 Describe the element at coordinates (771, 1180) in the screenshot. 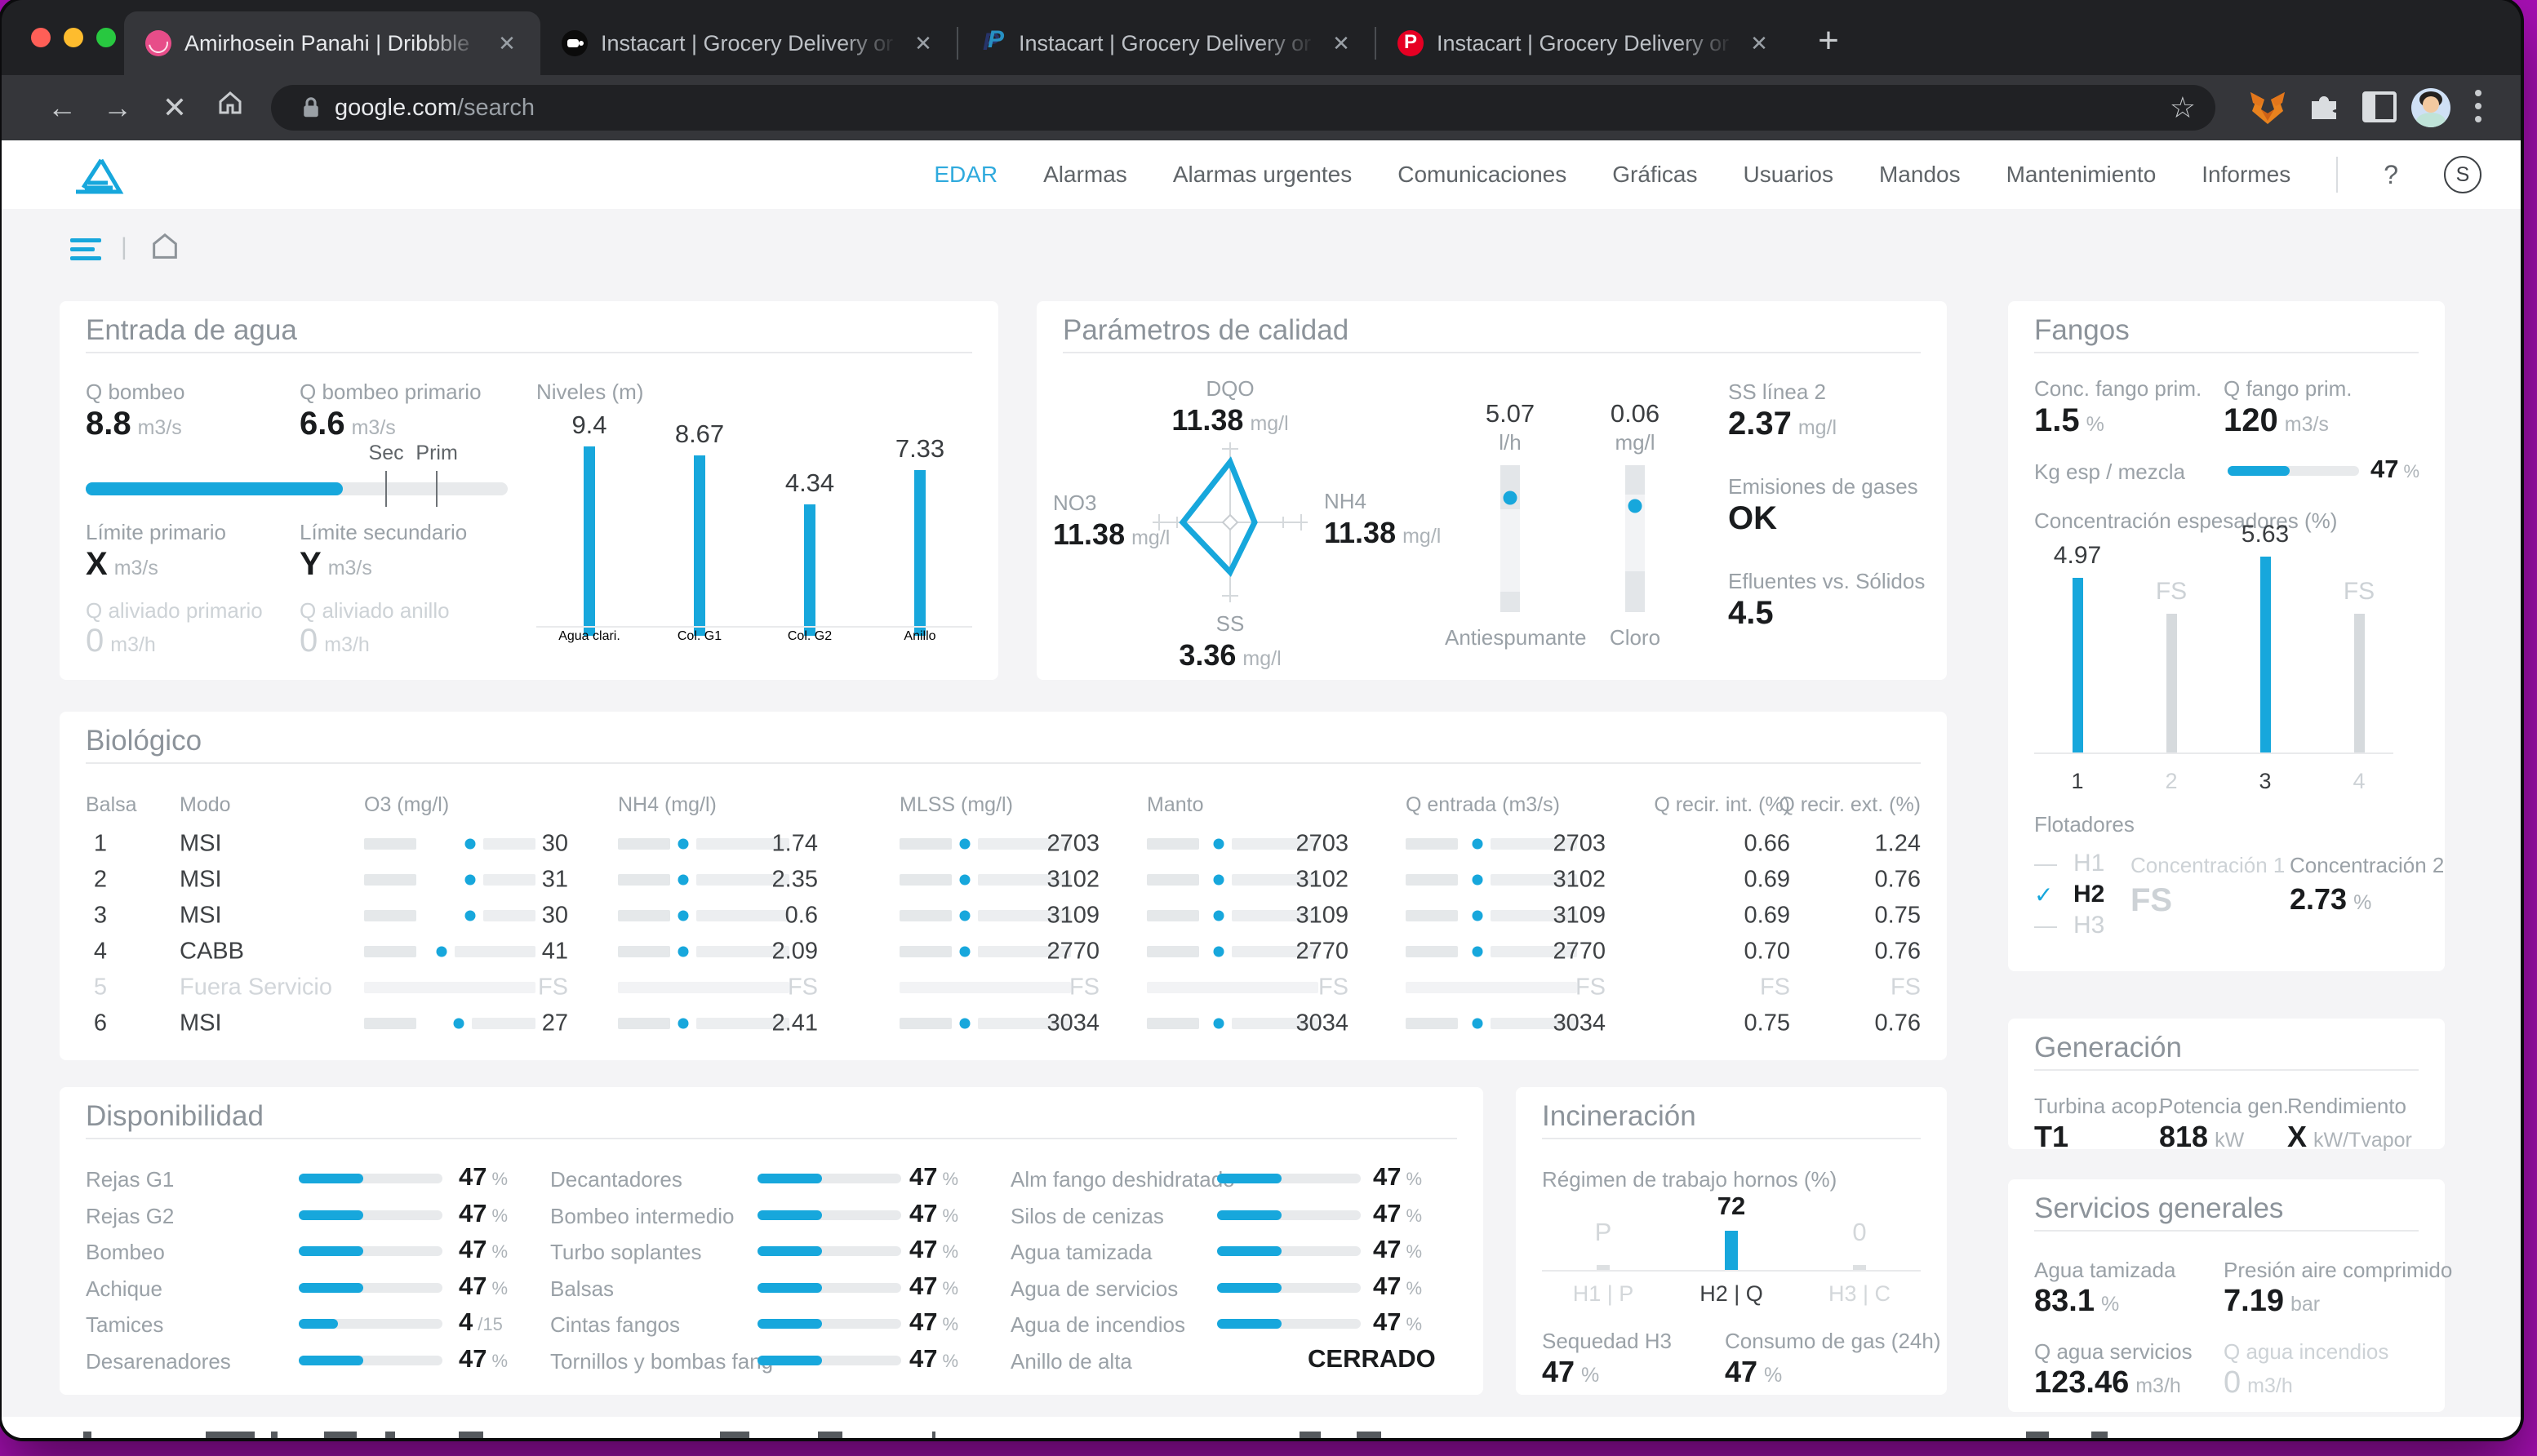

I see `availability-row: Alm fango deshidratado 47%` at that location.